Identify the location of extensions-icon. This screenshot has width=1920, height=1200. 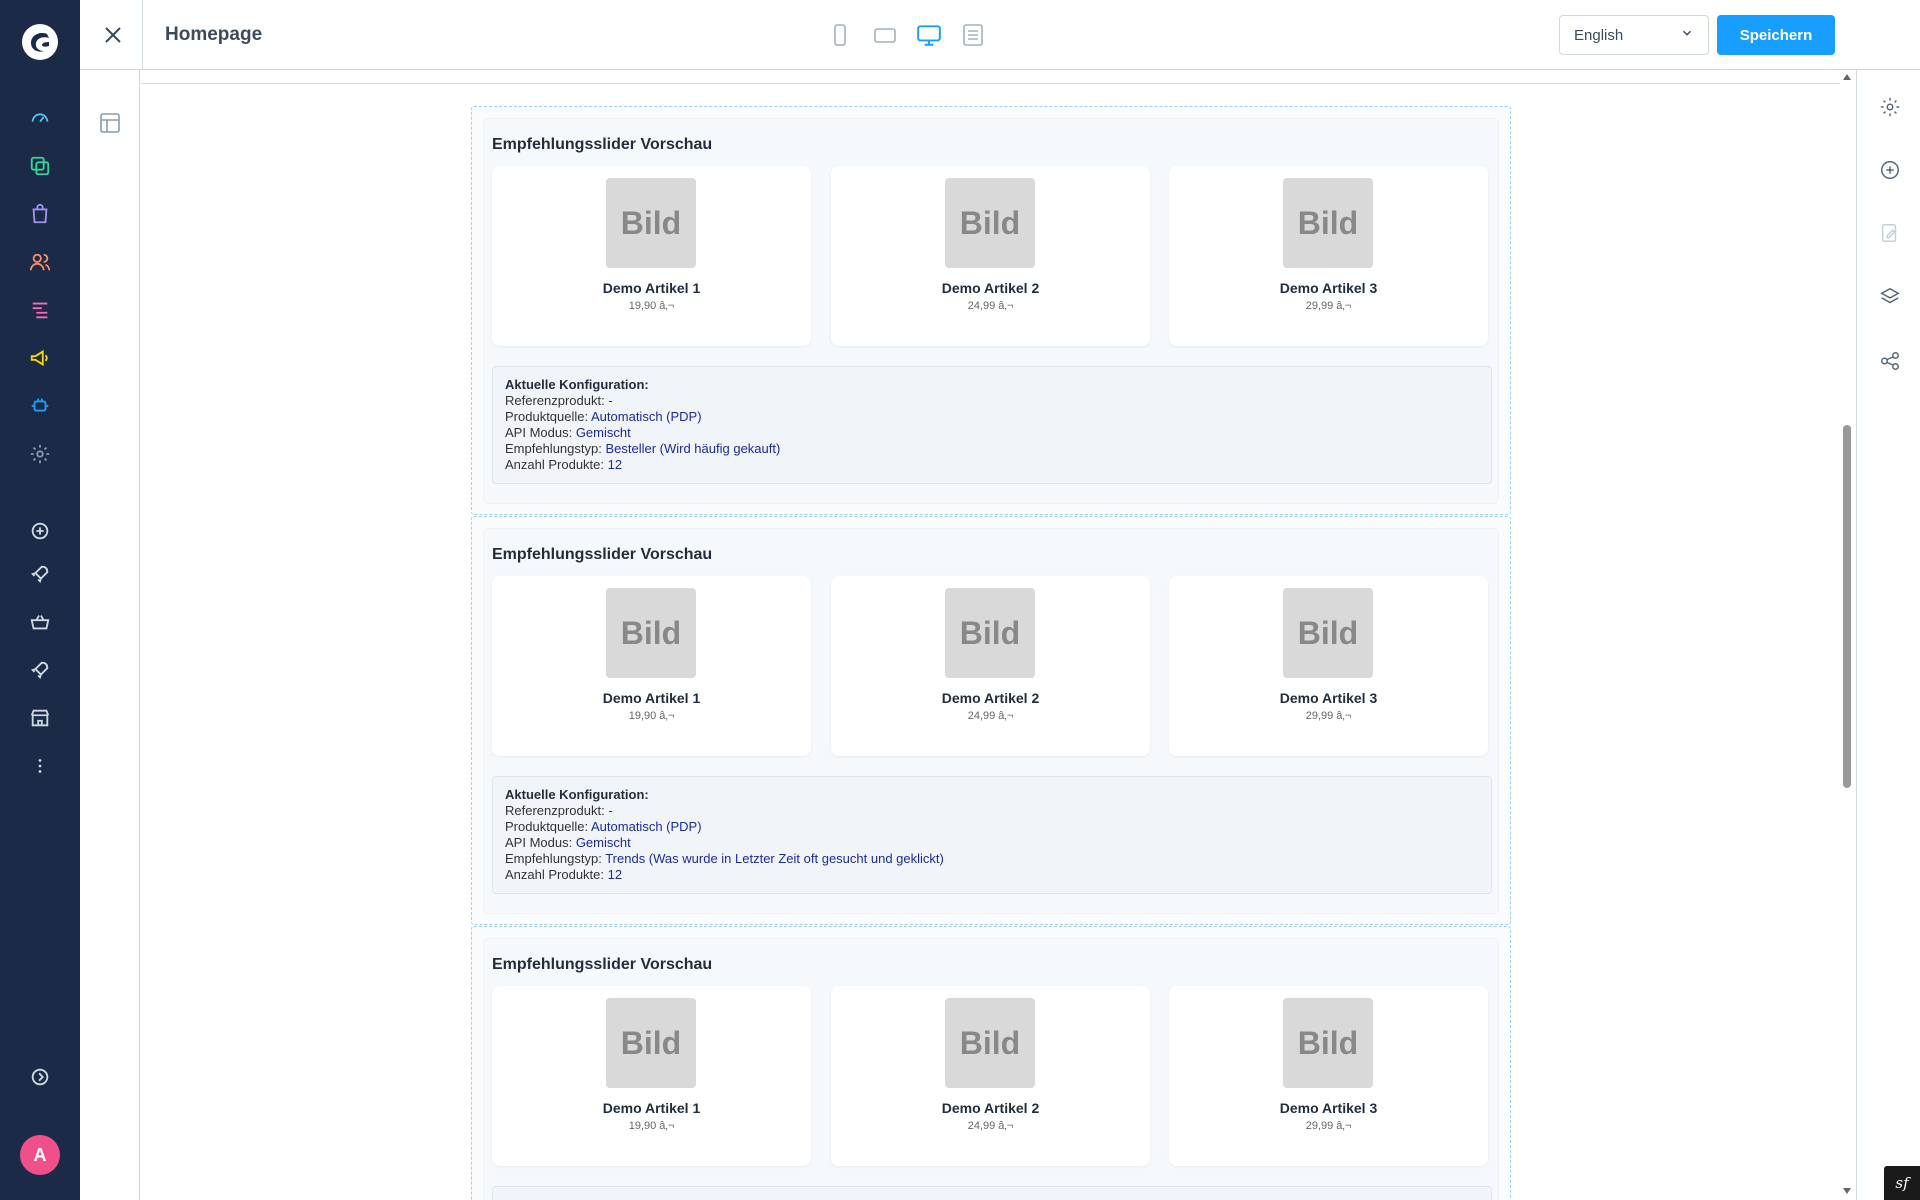
(40, 406).